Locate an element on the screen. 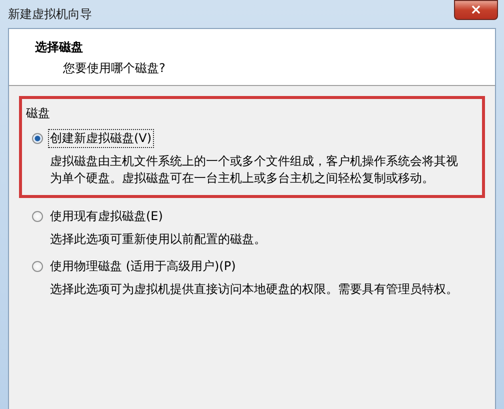  radio-option: 创建新虚拟磁盘(V) is located at coordinates (92, 138).